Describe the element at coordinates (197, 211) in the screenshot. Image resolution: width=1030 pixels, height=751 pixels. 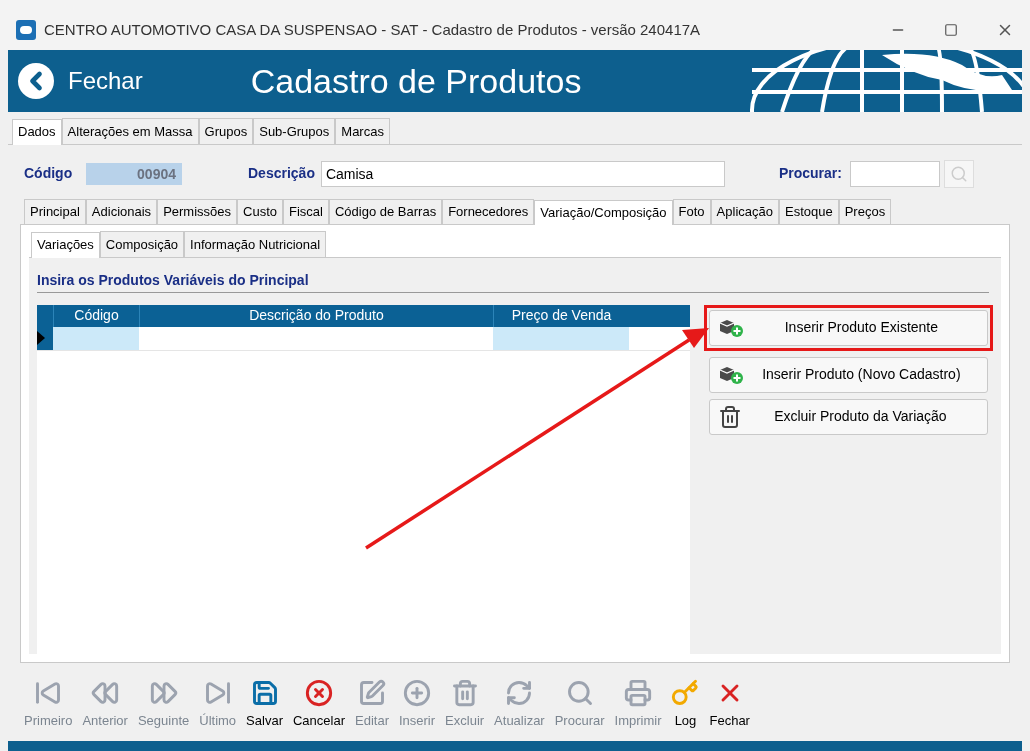
I see `tab: Permissões` at that location.